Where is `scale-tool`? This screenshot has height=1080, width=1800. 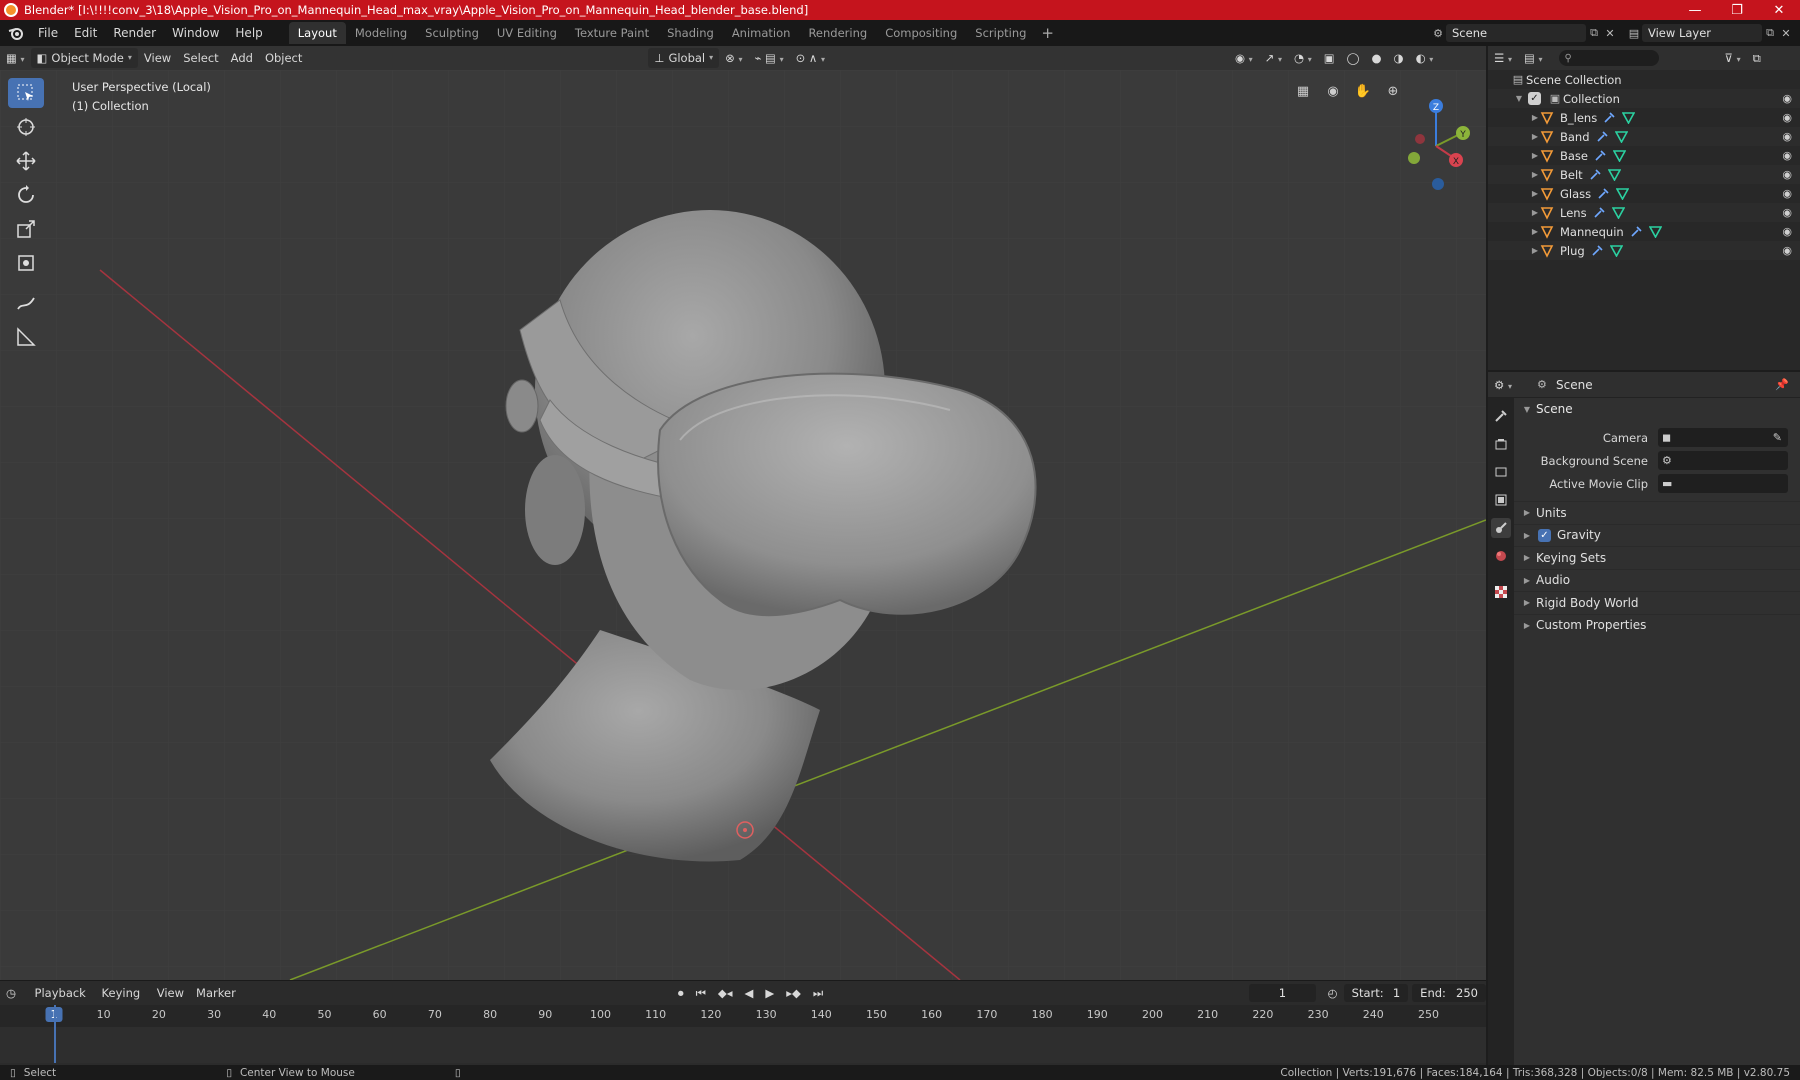 scale-tool is located at coordinates (26, 229).